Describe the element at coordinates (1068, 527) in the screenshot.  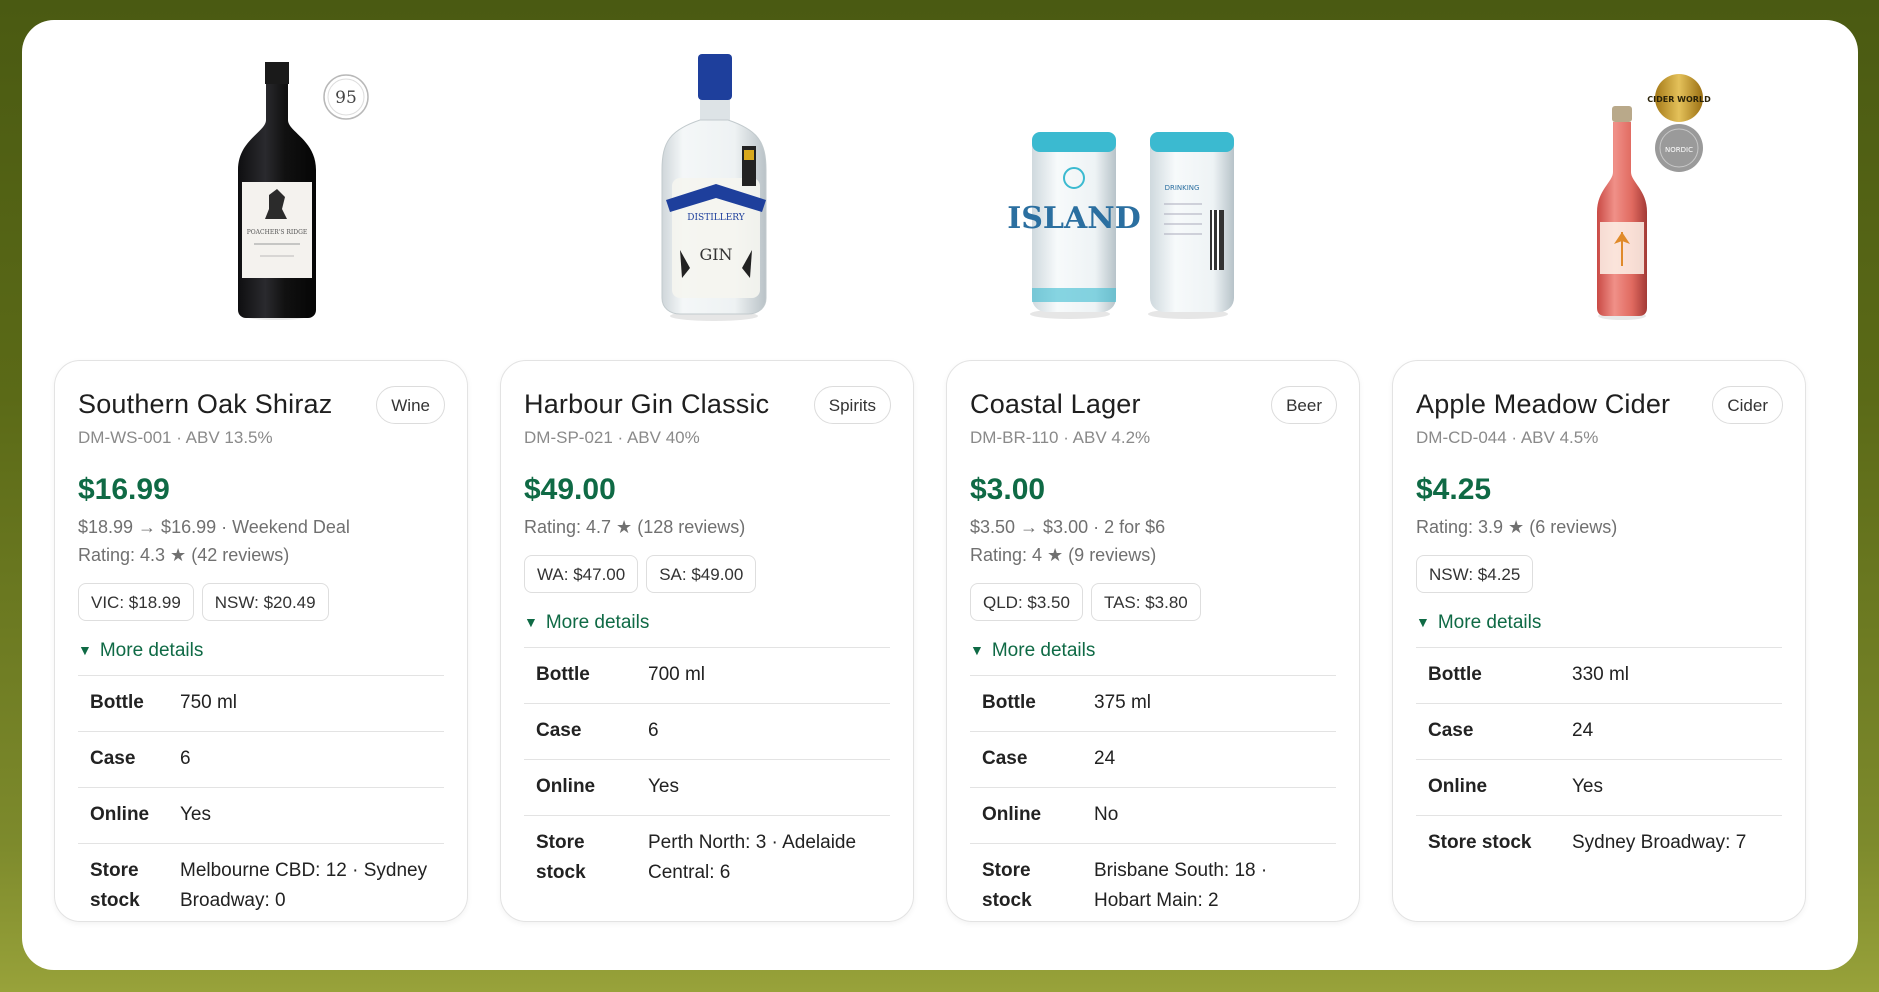
I see `deal-text: $3.50 → $3.00 · 2 for $6` at that location.